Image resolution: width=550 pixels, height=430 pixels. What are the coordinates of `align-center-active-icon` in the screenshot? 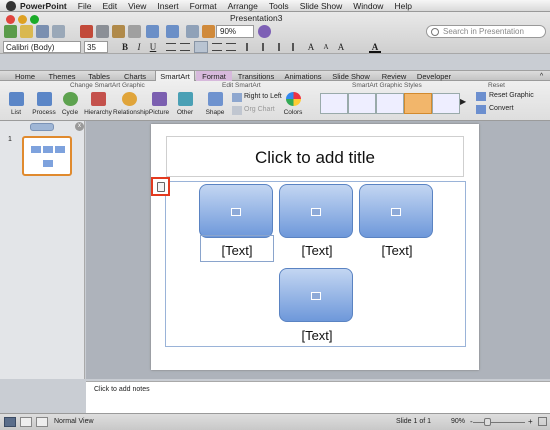 It's located at (201, 47).